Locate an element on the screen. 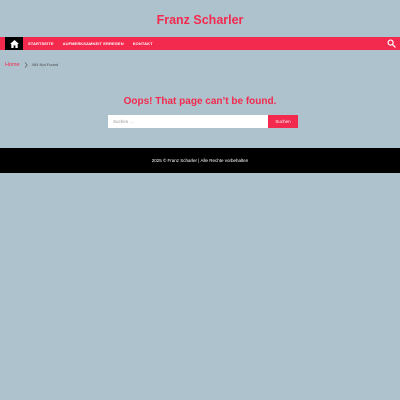 The height and width of the screenshot is (400, 400). site-header: Franz Scharler is located at coordinates (200, 18).